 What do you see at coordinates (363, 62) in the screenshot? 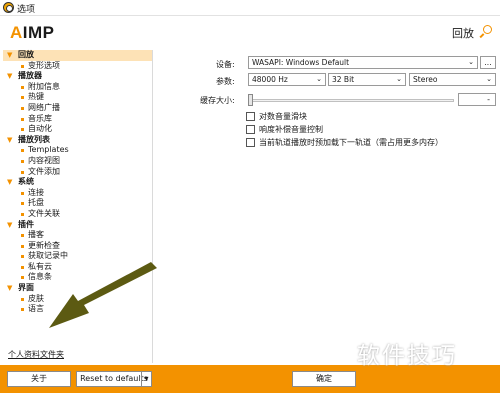
I see `device-select: WASAPI: Windows Default ⌄` at bounding box center [363, 62].